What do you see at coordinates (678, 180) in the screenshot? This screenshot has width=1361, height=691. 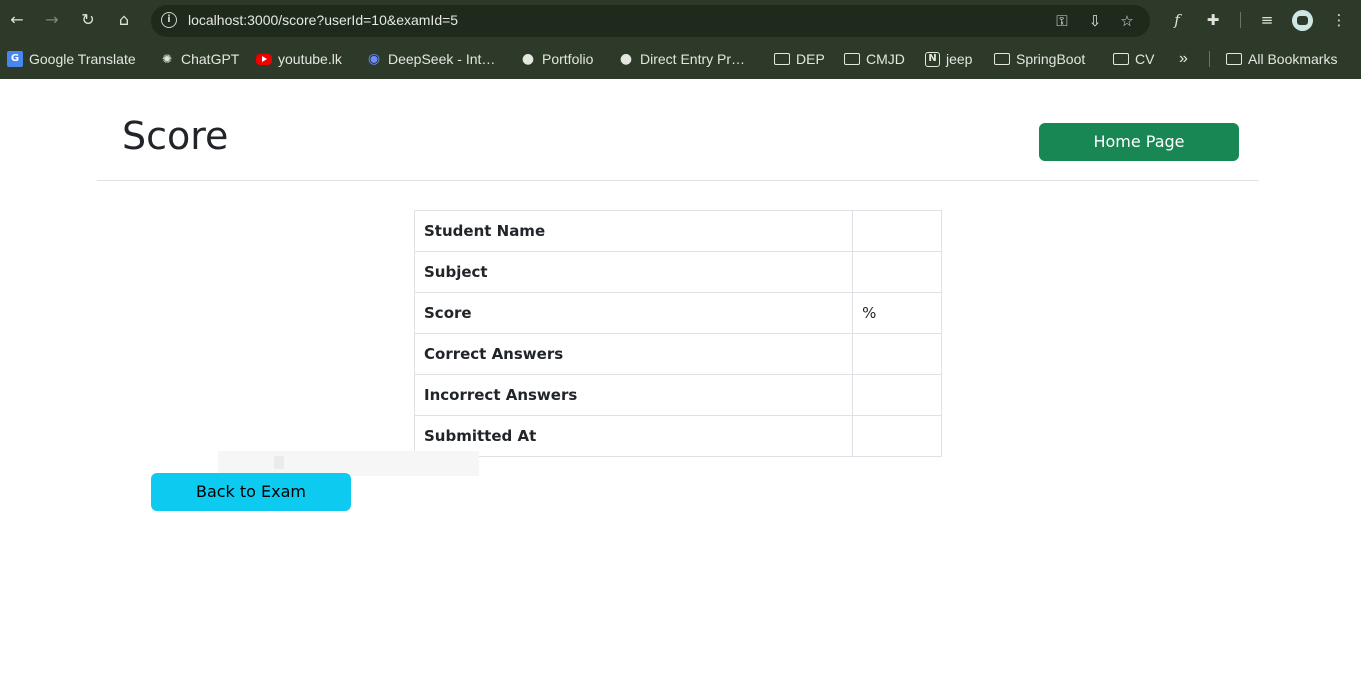 I see `header-divider` at bounding box center [678, 180].